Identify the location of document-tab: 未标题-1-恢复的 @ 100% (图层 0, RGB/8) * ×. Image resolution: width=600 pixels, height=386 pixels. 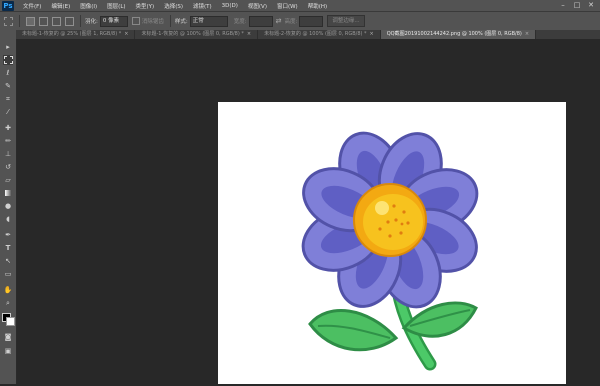
(197, 34).